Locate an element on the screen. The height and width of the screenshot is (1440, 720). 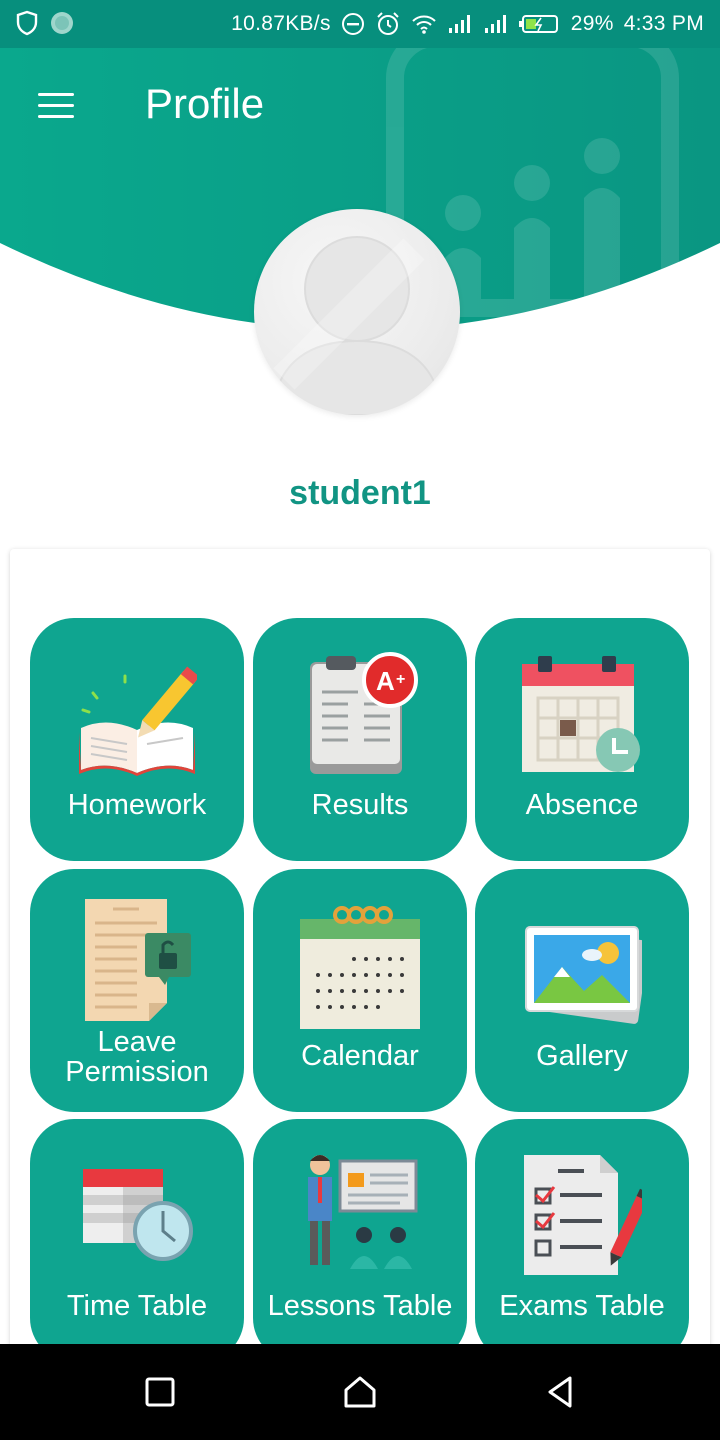
app-notification-icon is located at coordinates (62, 23).